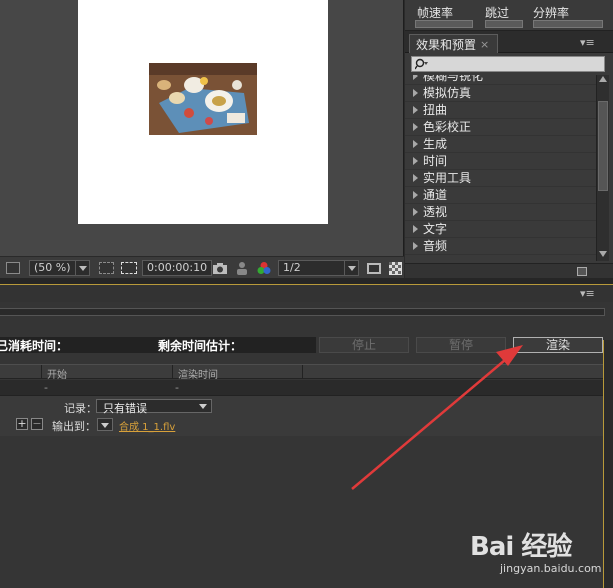 This screenshot has width=613, height=588. I want to click on annotation-arrow, so click(437, 417).